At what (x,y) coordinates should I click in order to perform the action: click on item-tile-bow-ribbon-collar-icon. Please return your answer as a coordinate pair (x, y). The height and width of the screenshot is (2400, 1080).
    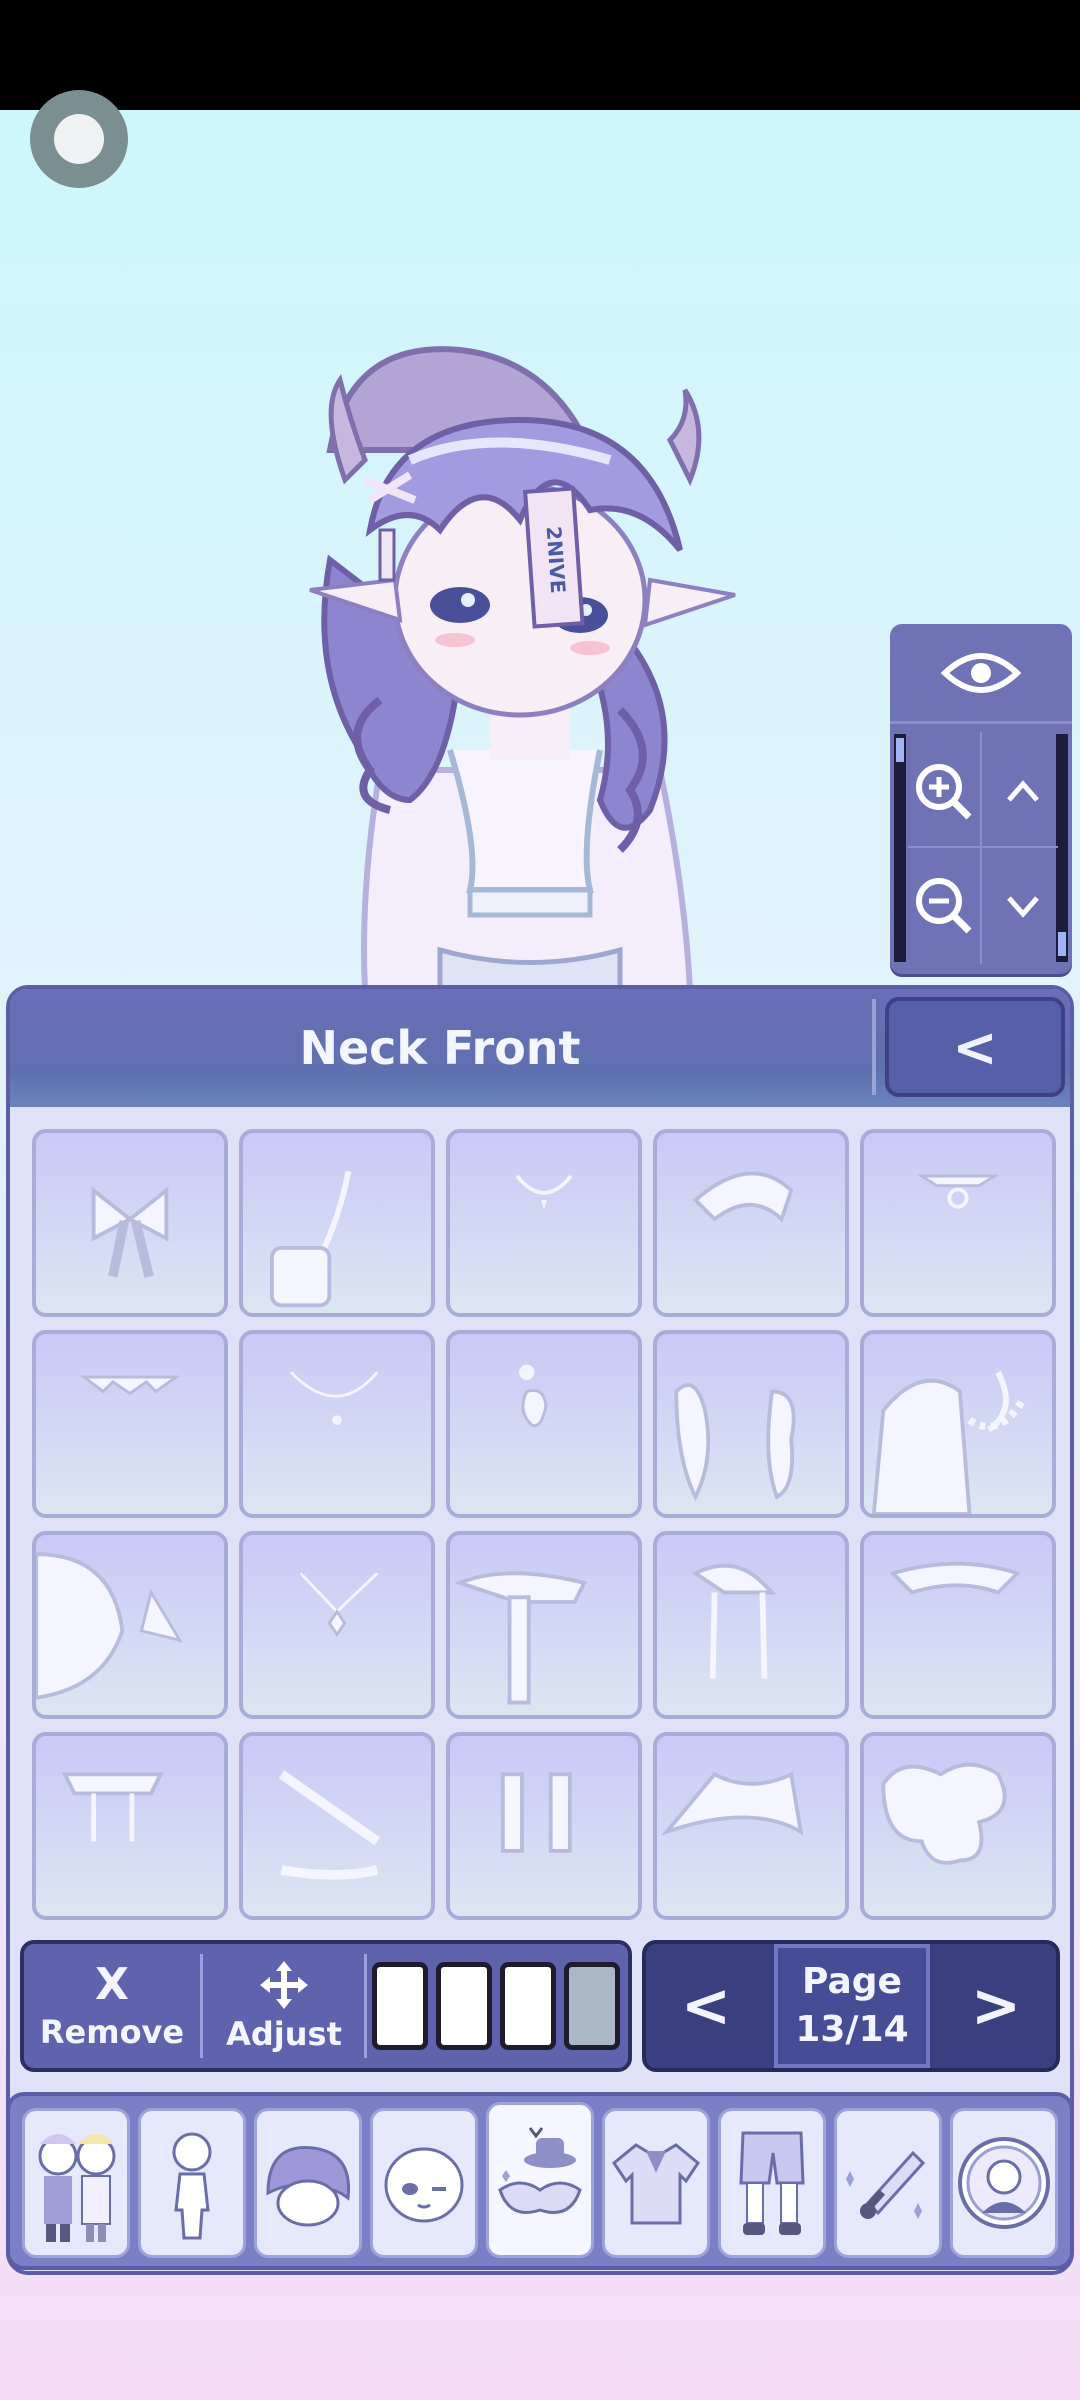
    Looking at the image, I should click on (751, 1625).